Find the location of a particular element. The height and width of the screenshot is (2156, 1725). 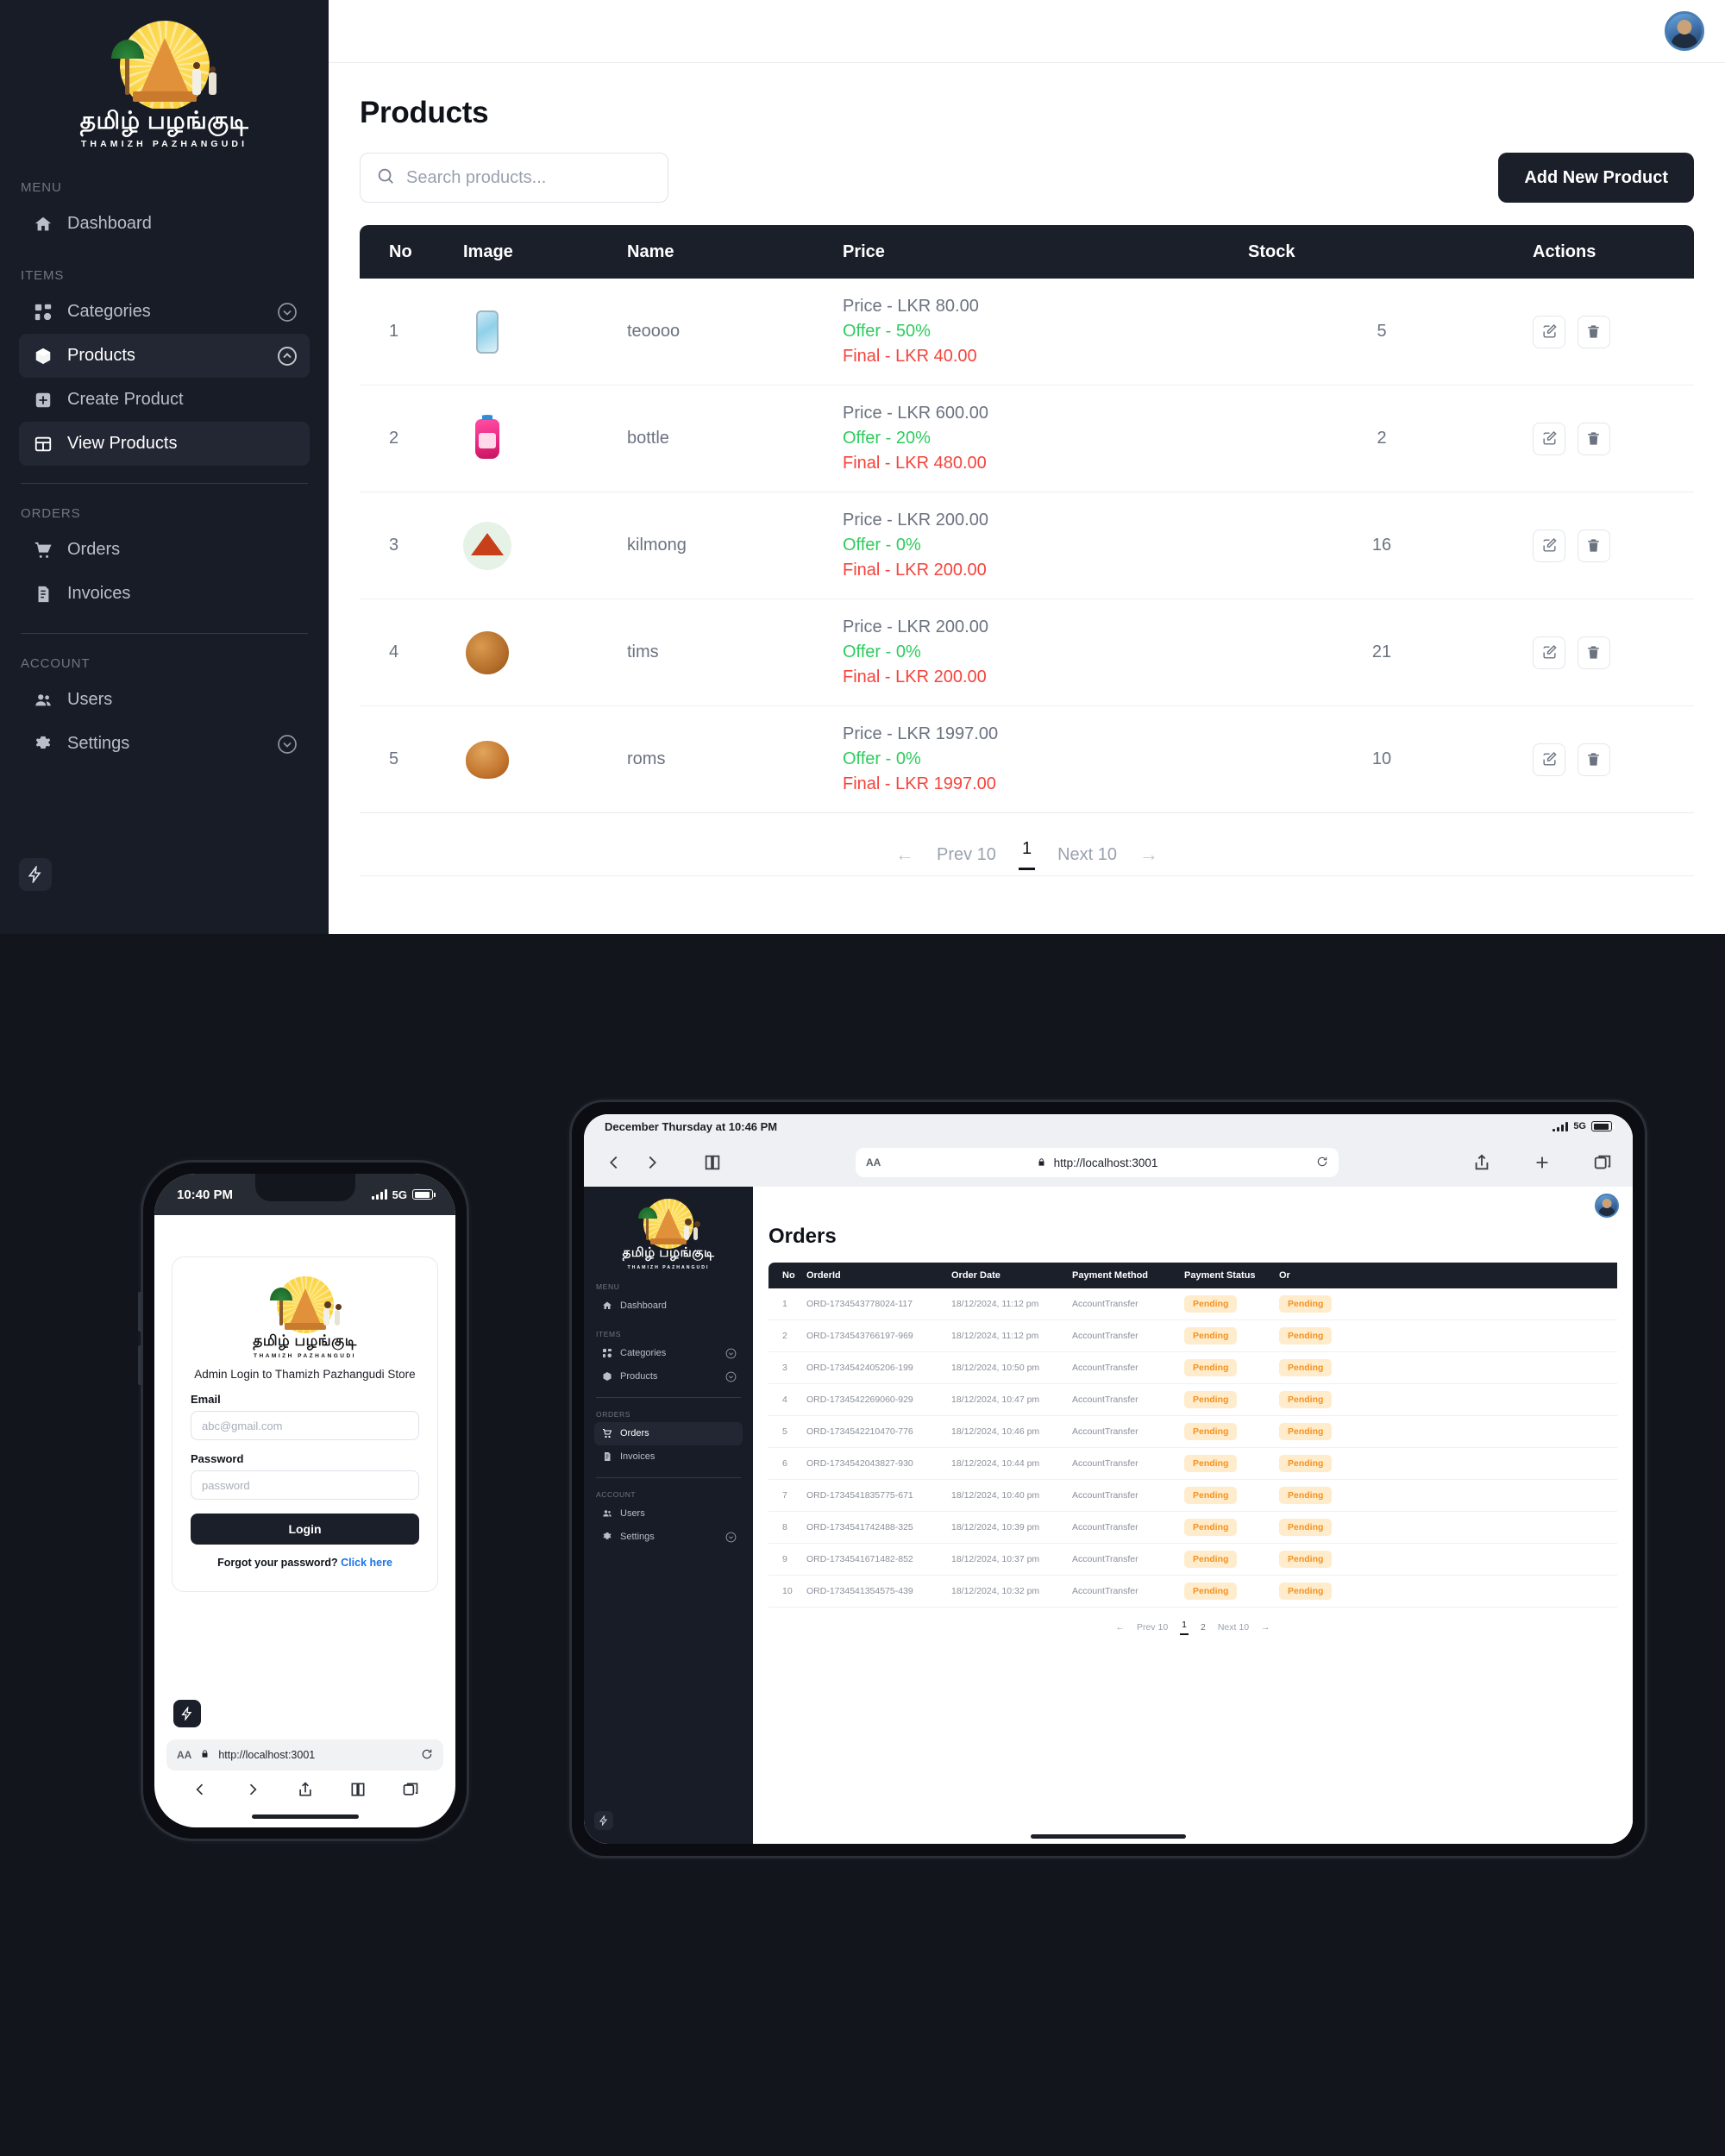

cell-order-status: Pending is located at coordinates (1444, 1367).